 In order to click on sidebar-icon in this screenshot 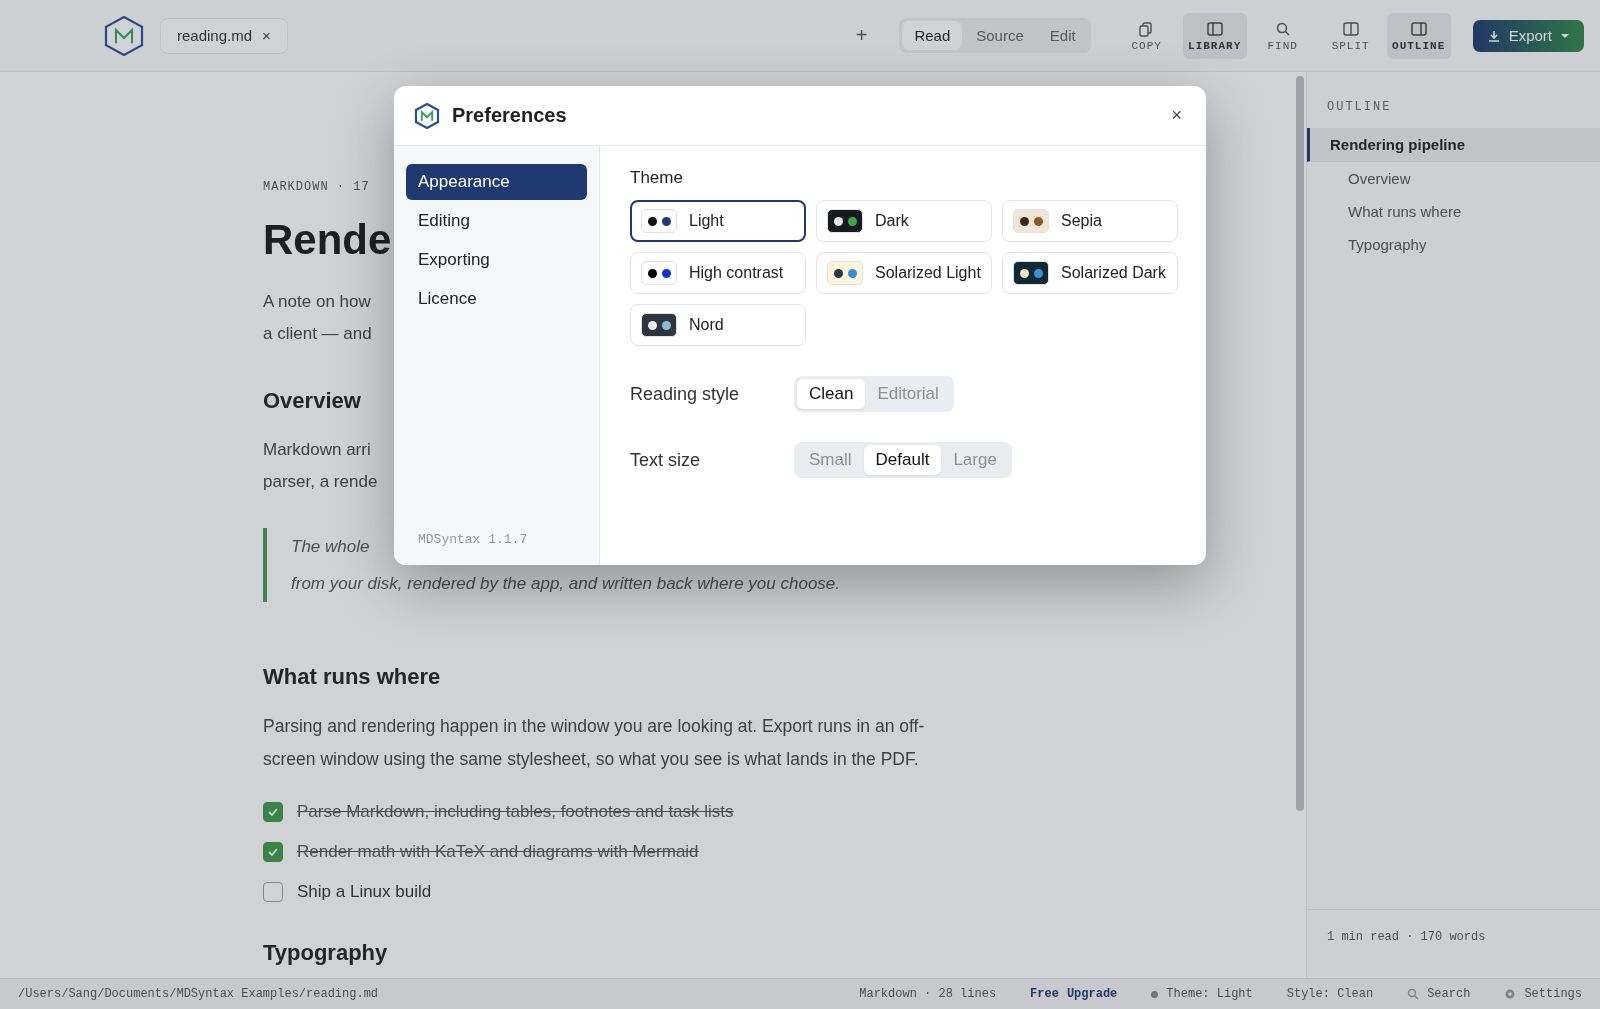, I will do `click(1214, 28)`.